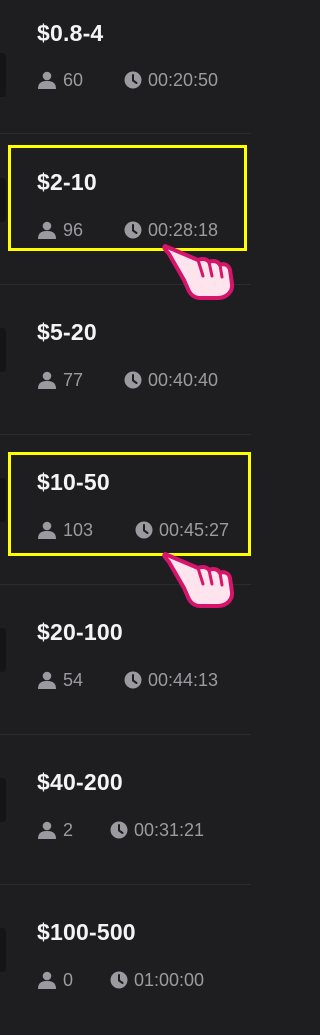 The height and width of the screenshot is (1035, 320). I want to click on player-count: 54, so click(60, 680).